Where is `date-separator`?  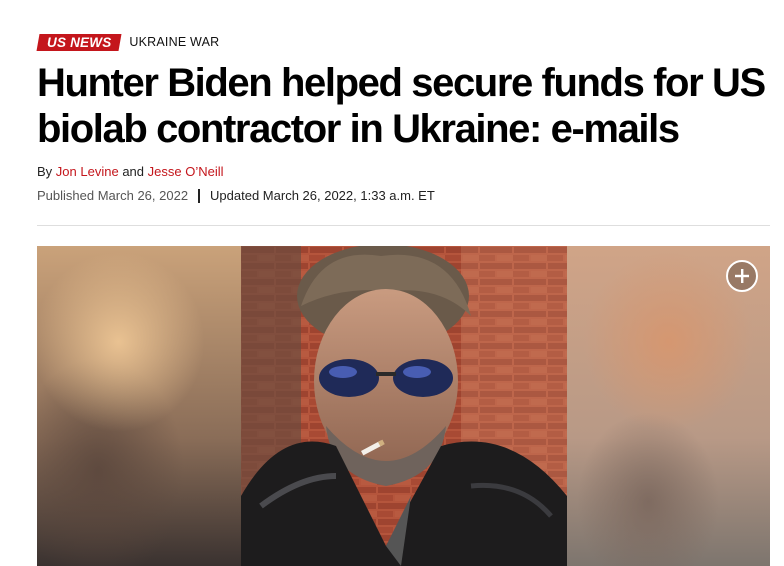
date-separator is located at coordinates (199, 195).